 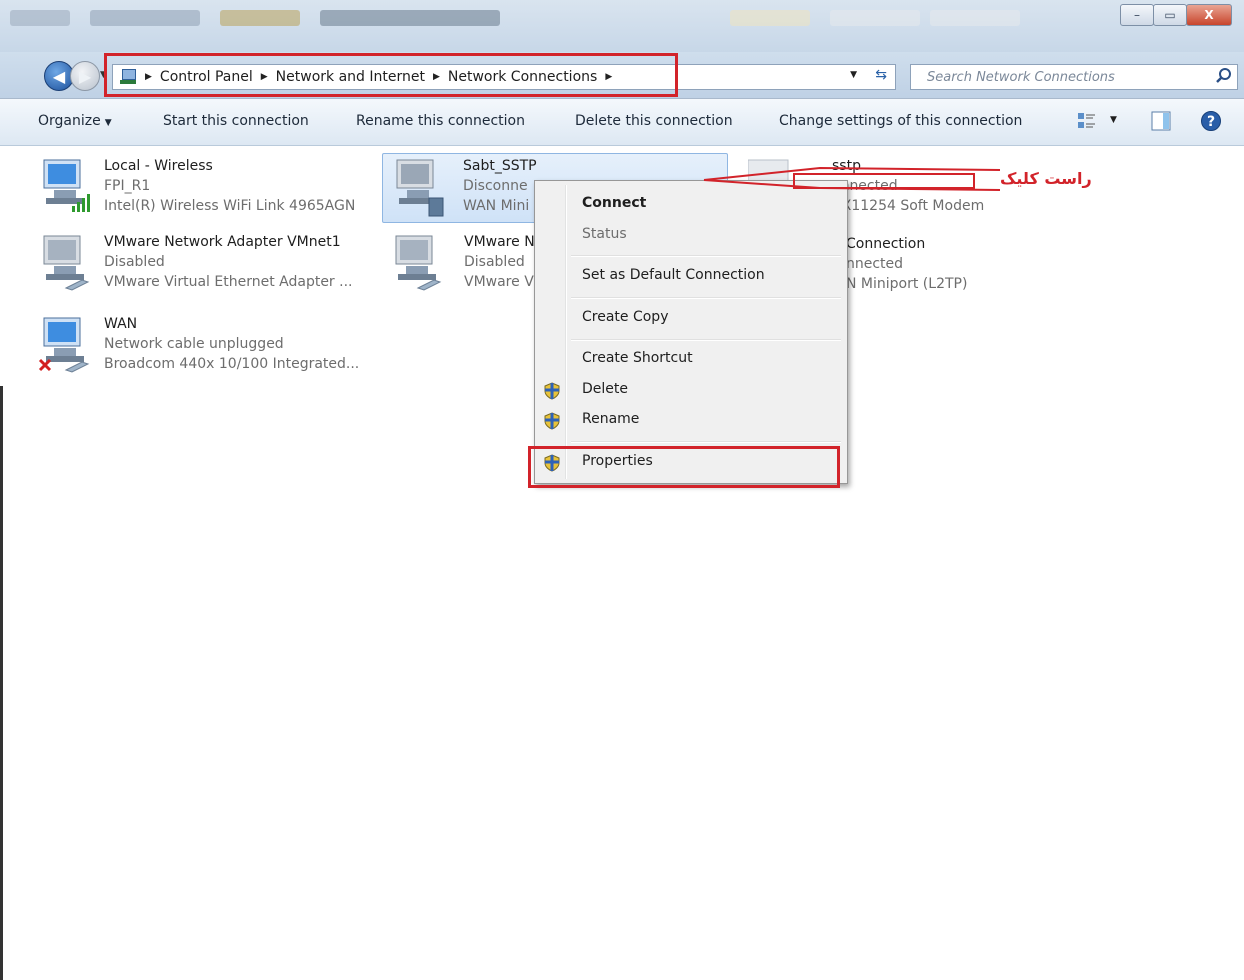 What do you see at coordinates (420, 188) in the screenshot?
I see `vpn-network-icon` at bounding box center [420, 188].